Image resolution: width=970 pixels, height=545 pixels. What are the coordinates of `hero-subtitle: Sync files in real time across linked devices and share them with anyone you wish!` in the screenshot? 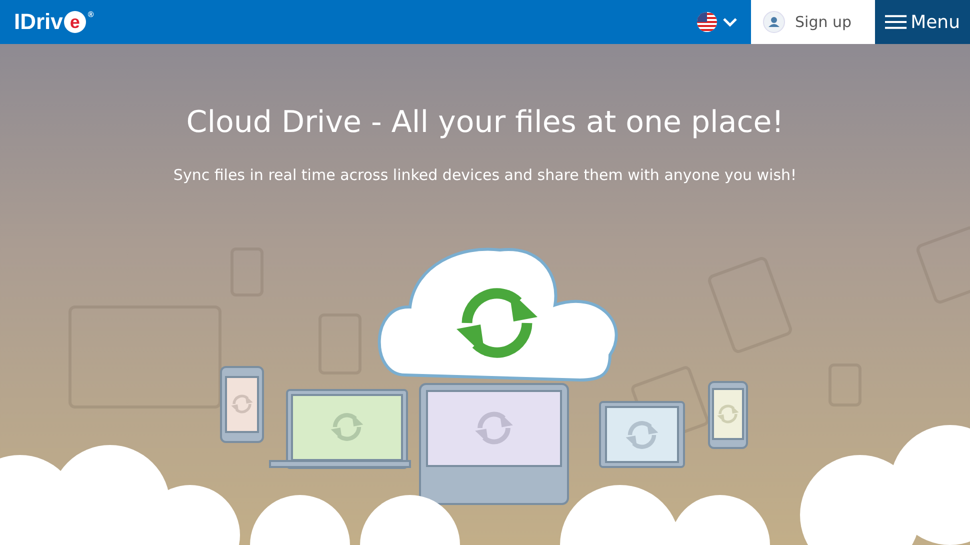 It's located at (485, 175).